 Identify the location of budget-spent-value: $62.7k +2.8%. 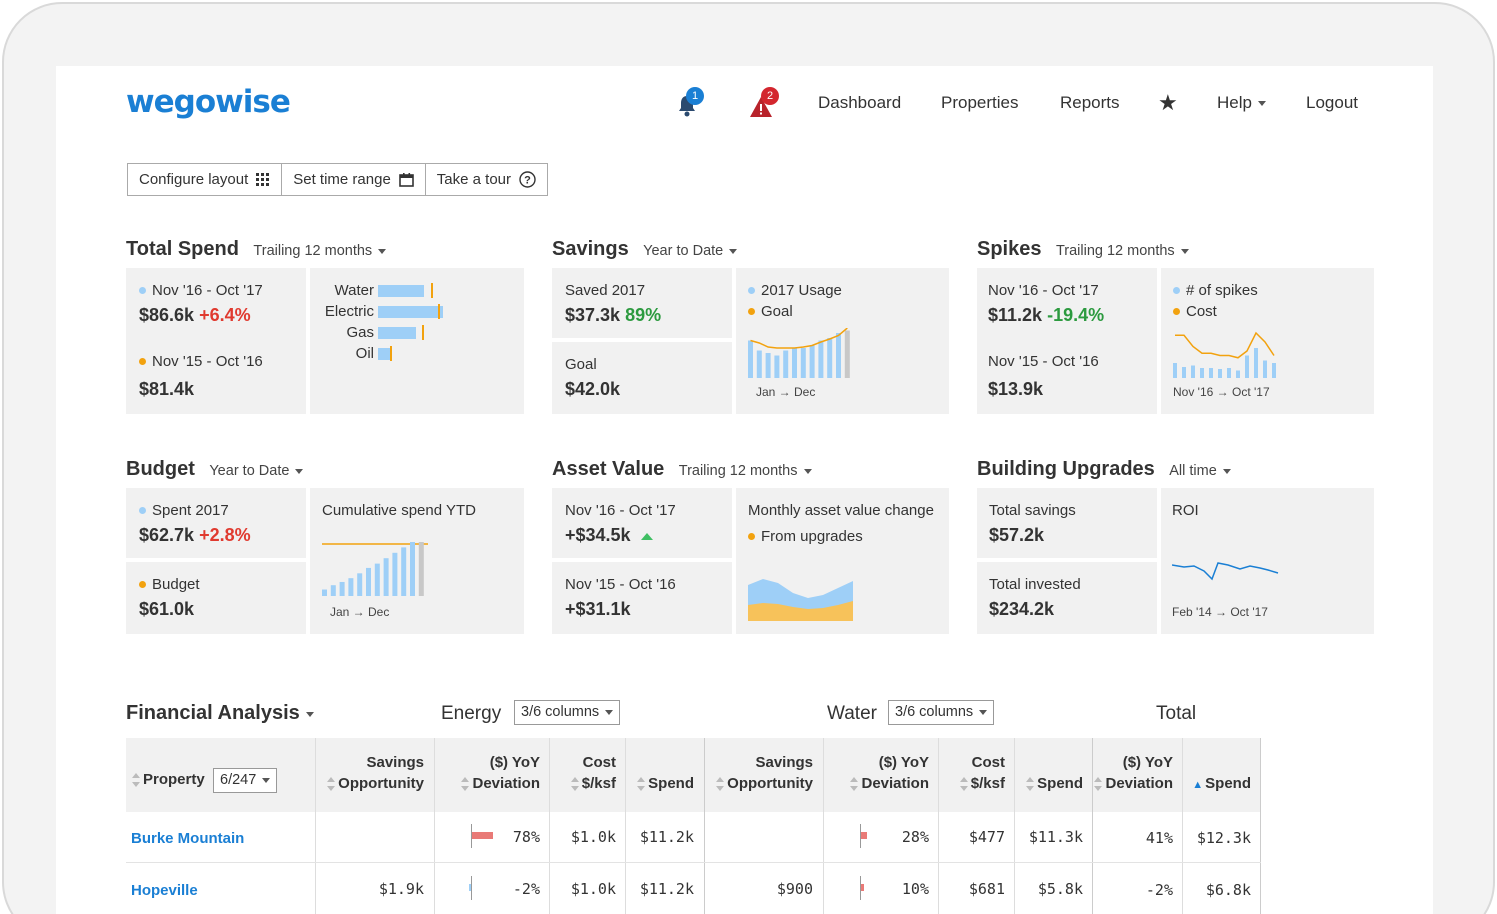
(195, 535).